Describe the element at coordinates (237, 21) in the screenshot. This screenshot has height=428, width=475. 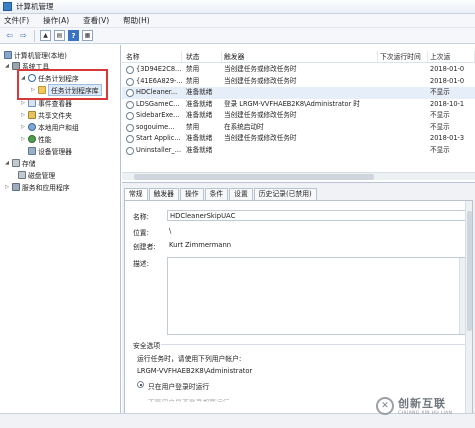
I see `menu-bar: 文件(F) 操作(A) 查看(V) 帮助(H)` at that location.